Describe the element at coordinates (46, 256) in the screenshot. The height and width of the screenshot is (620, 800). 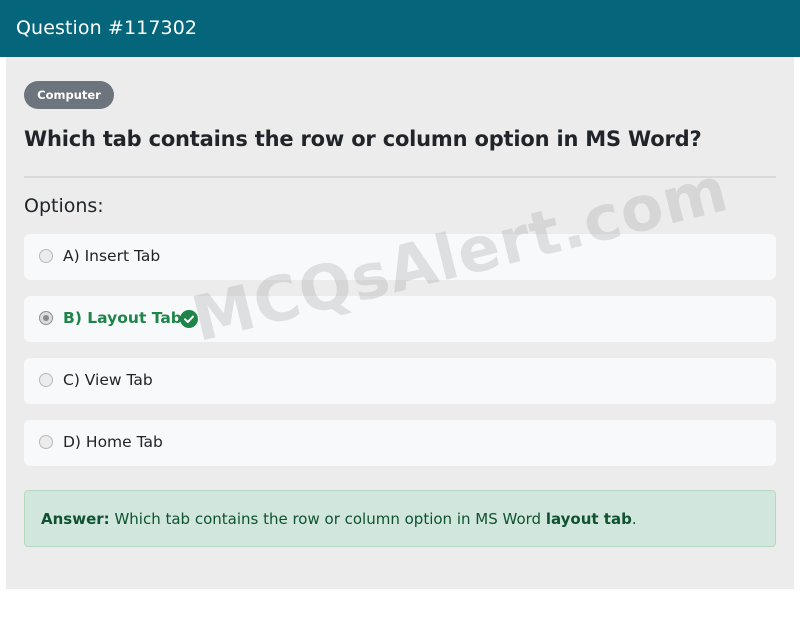
I see `option-a-radio` at that location.